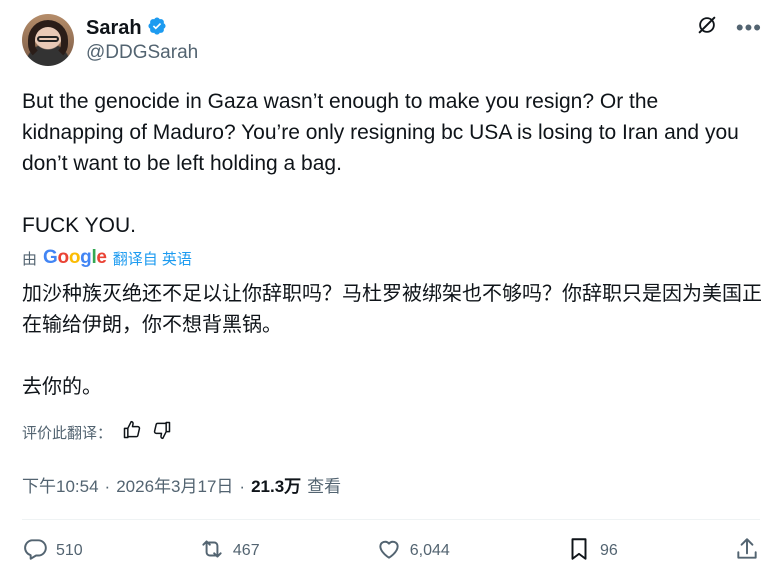 This screenshot has height=574, width=782. I want to click on view-label: 查看, so click(324, 486).